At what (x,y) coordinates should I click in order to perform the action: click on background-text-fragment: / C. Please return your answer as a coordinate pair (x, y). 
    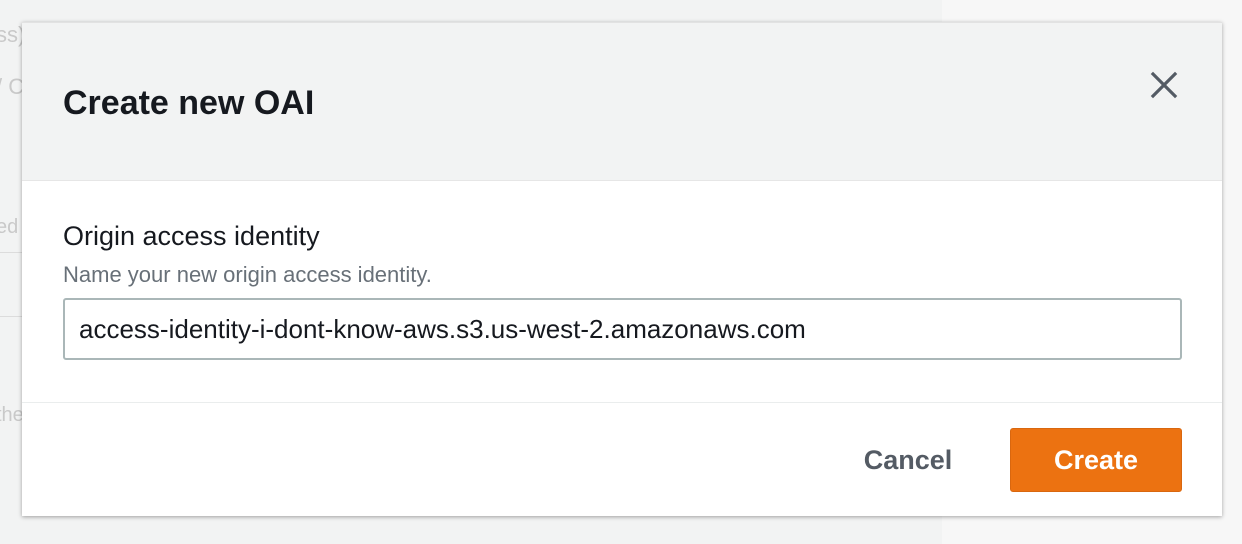
    Looking at the image, I should click on (12, 86).